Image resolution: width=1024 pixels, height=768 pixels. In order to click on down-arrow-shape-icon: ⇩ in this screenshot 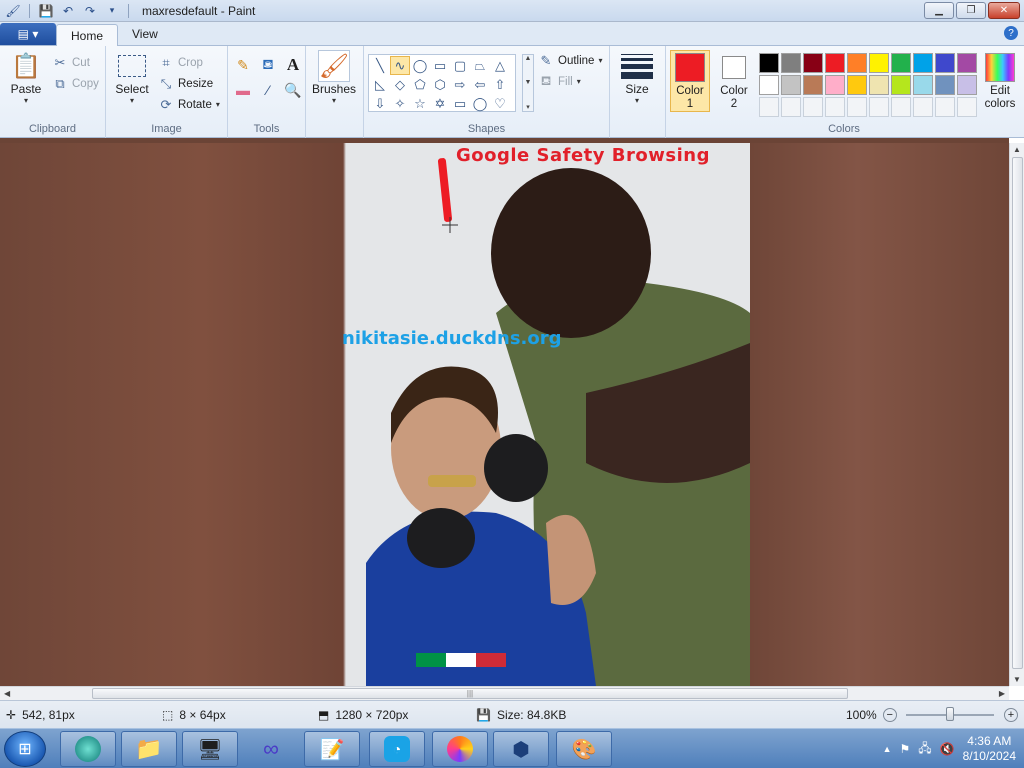, I will do `click(380, 103)`.